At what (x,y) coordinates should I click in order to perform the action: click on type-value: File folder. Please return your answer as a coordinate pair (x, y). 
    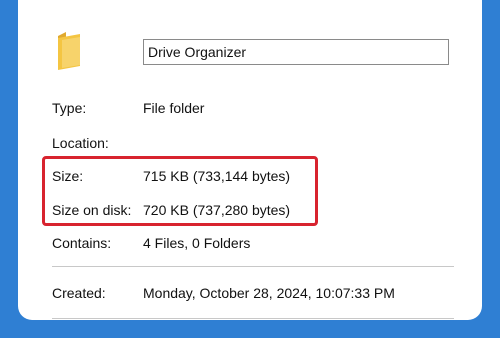
    Looking at the image, I should click on (174, 108).